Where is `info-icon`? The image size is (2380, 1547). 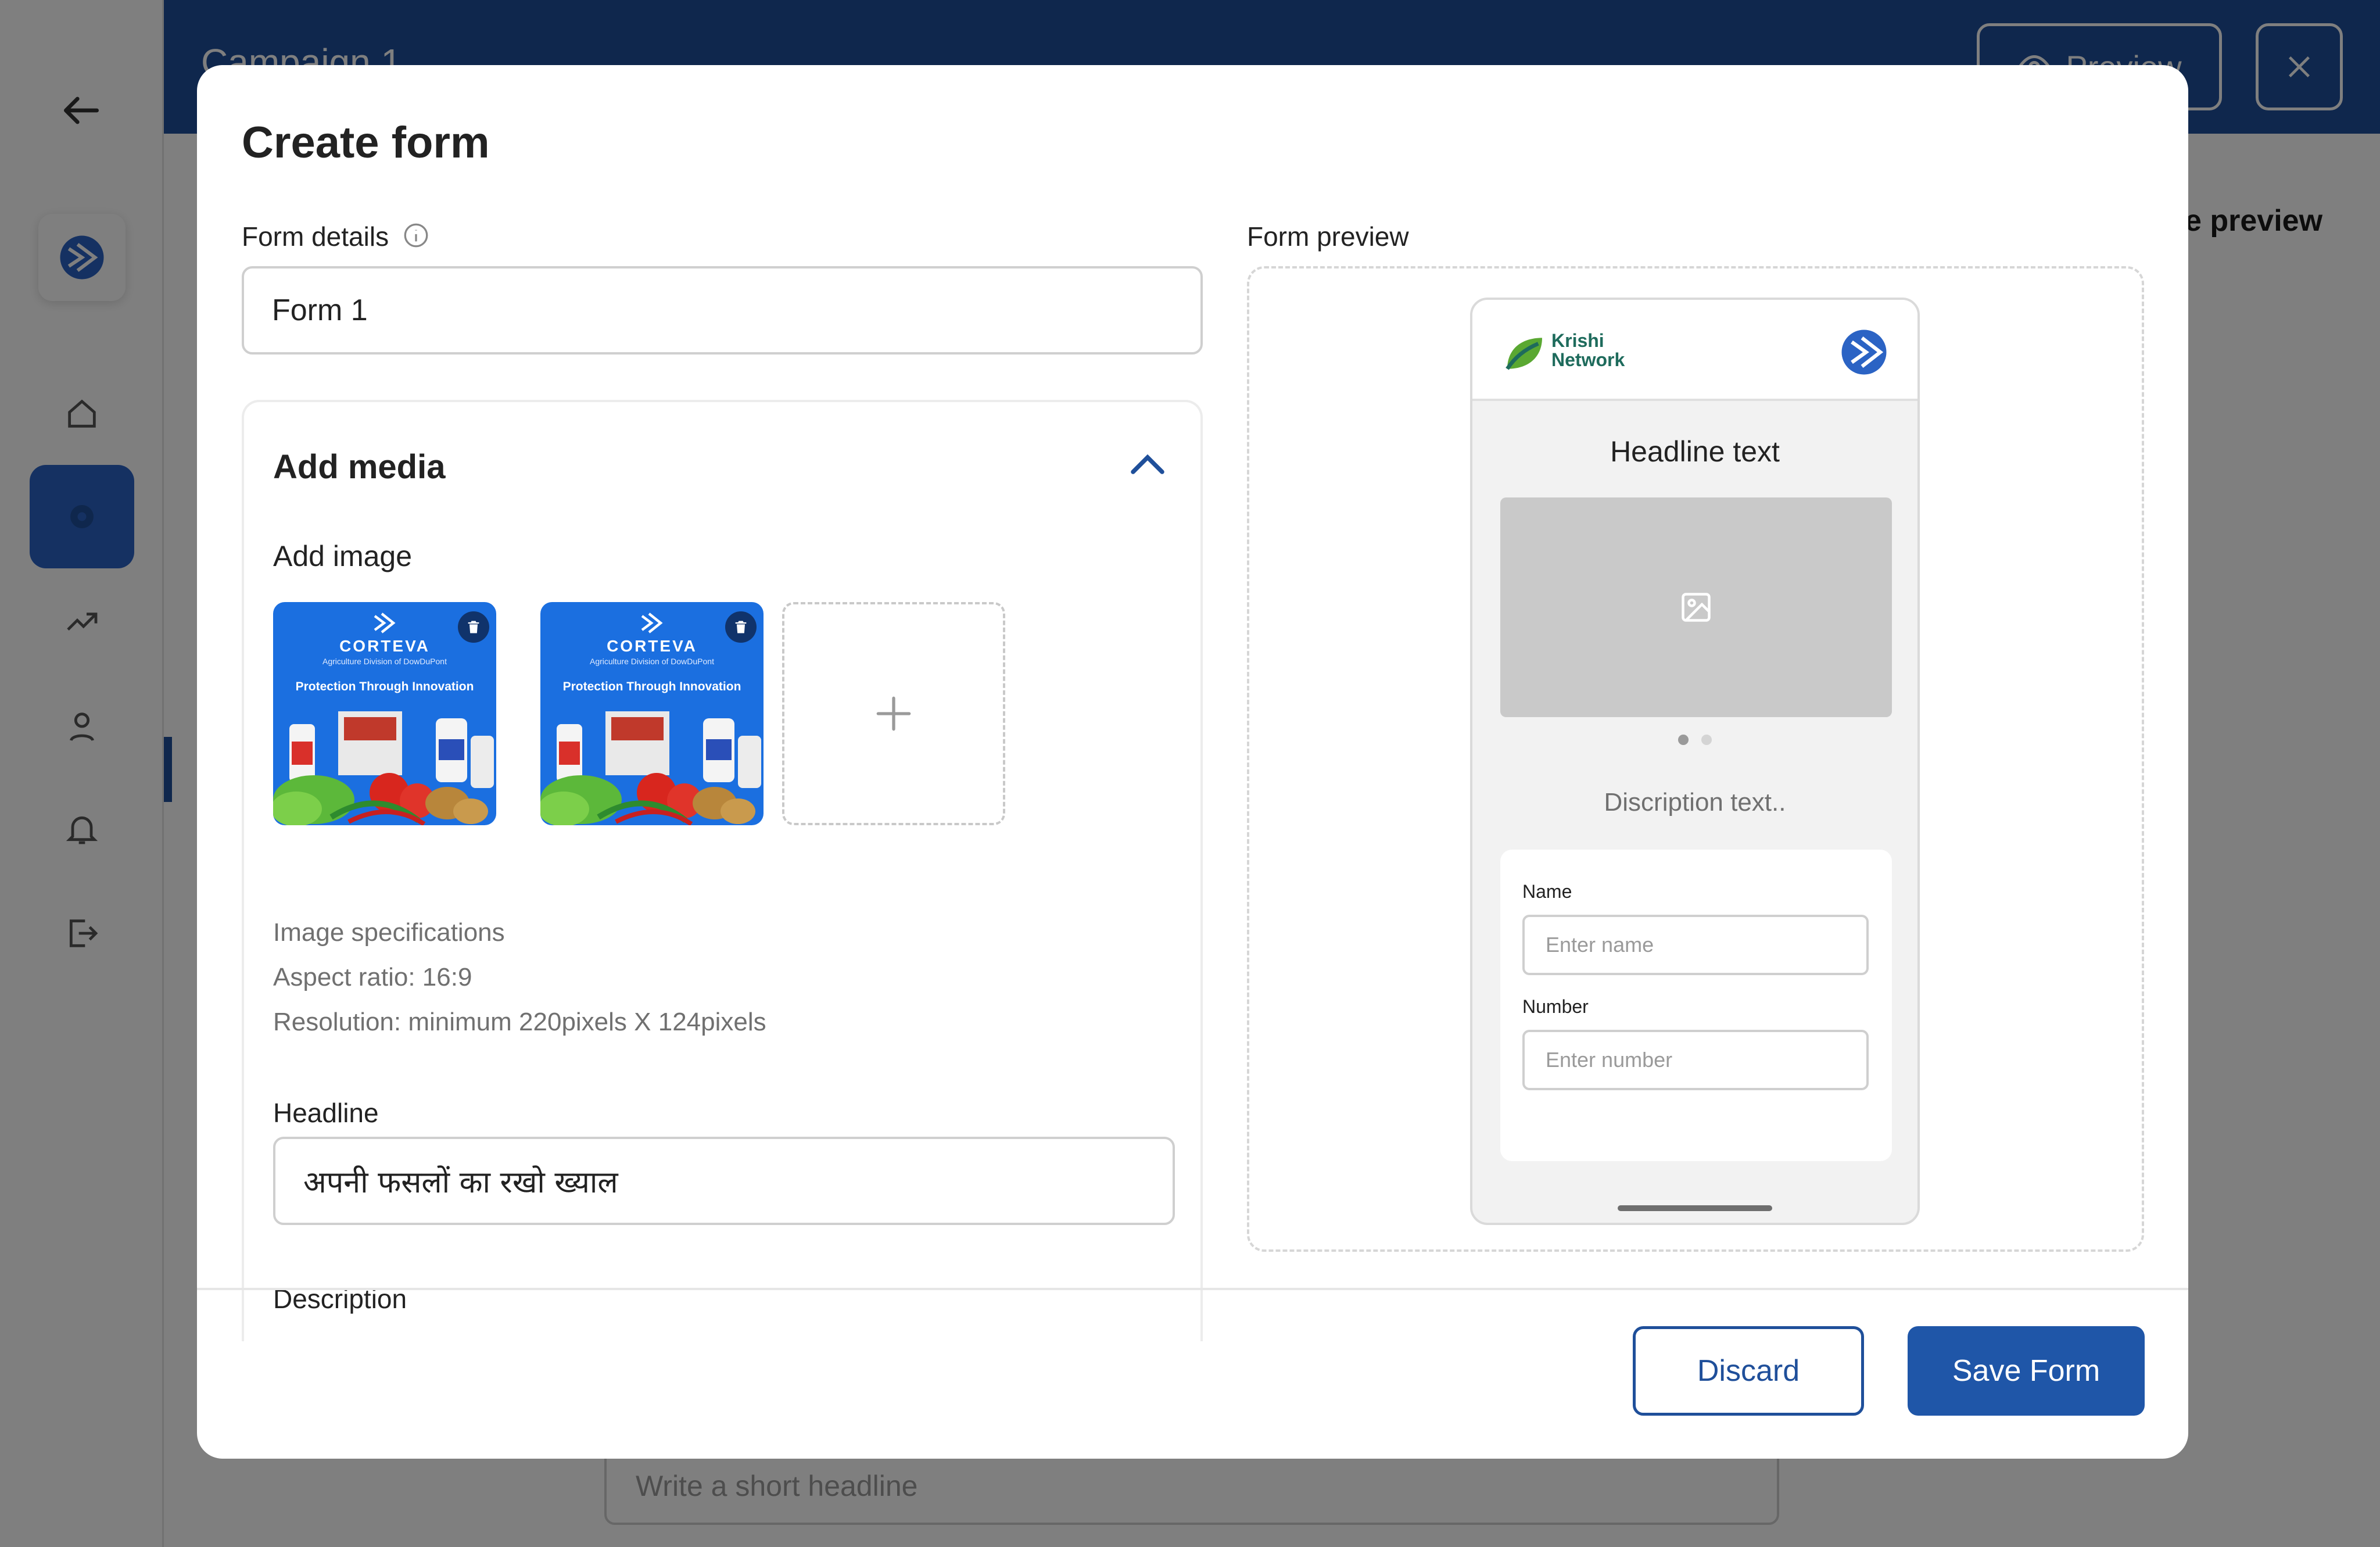 info-icon is located at coordinates (417, 235).